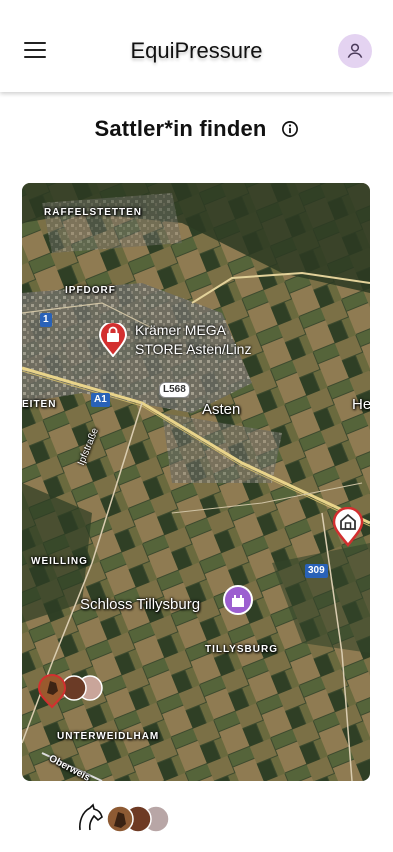 This screenshot has width=393, height=852. I want to click on section-header: Sattler*in finden, so click(196, 129).